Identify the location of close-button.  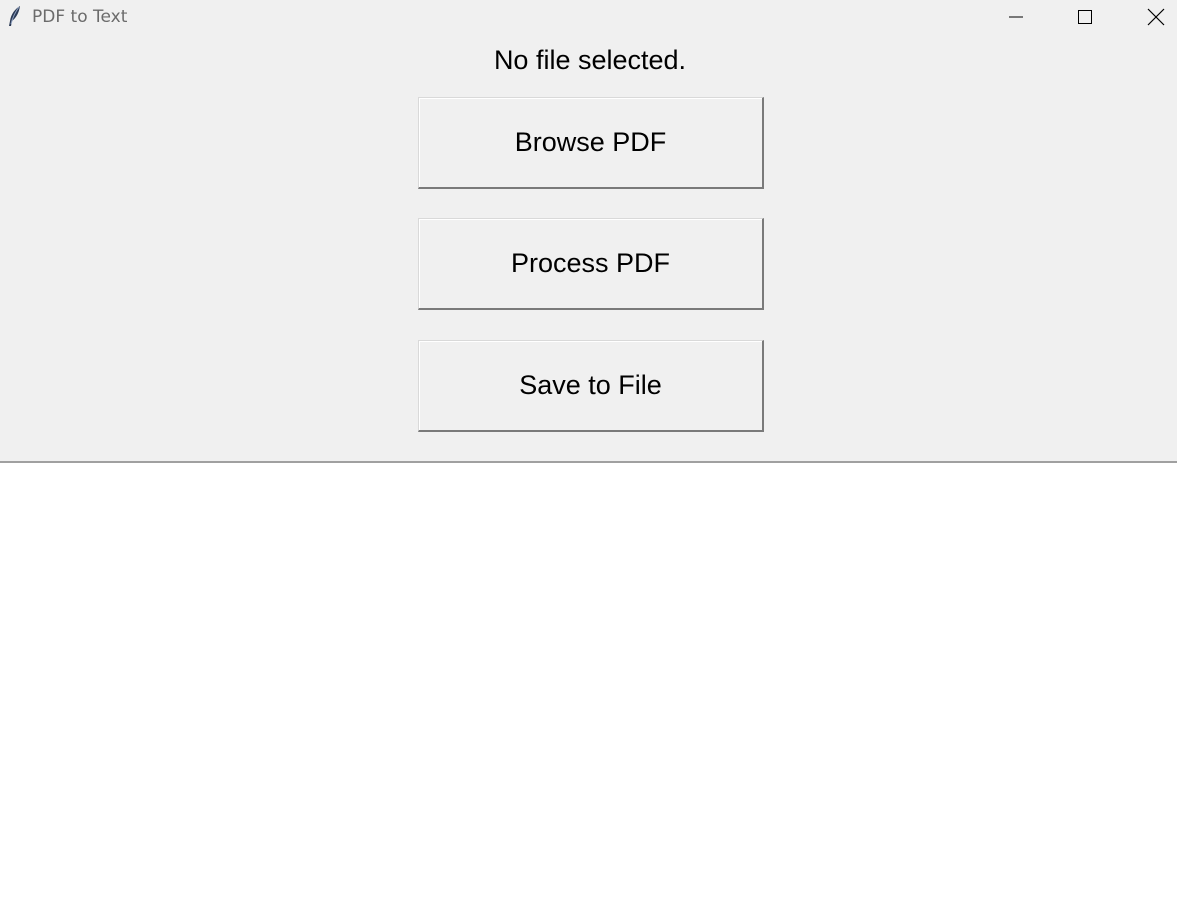
(1155, 16).